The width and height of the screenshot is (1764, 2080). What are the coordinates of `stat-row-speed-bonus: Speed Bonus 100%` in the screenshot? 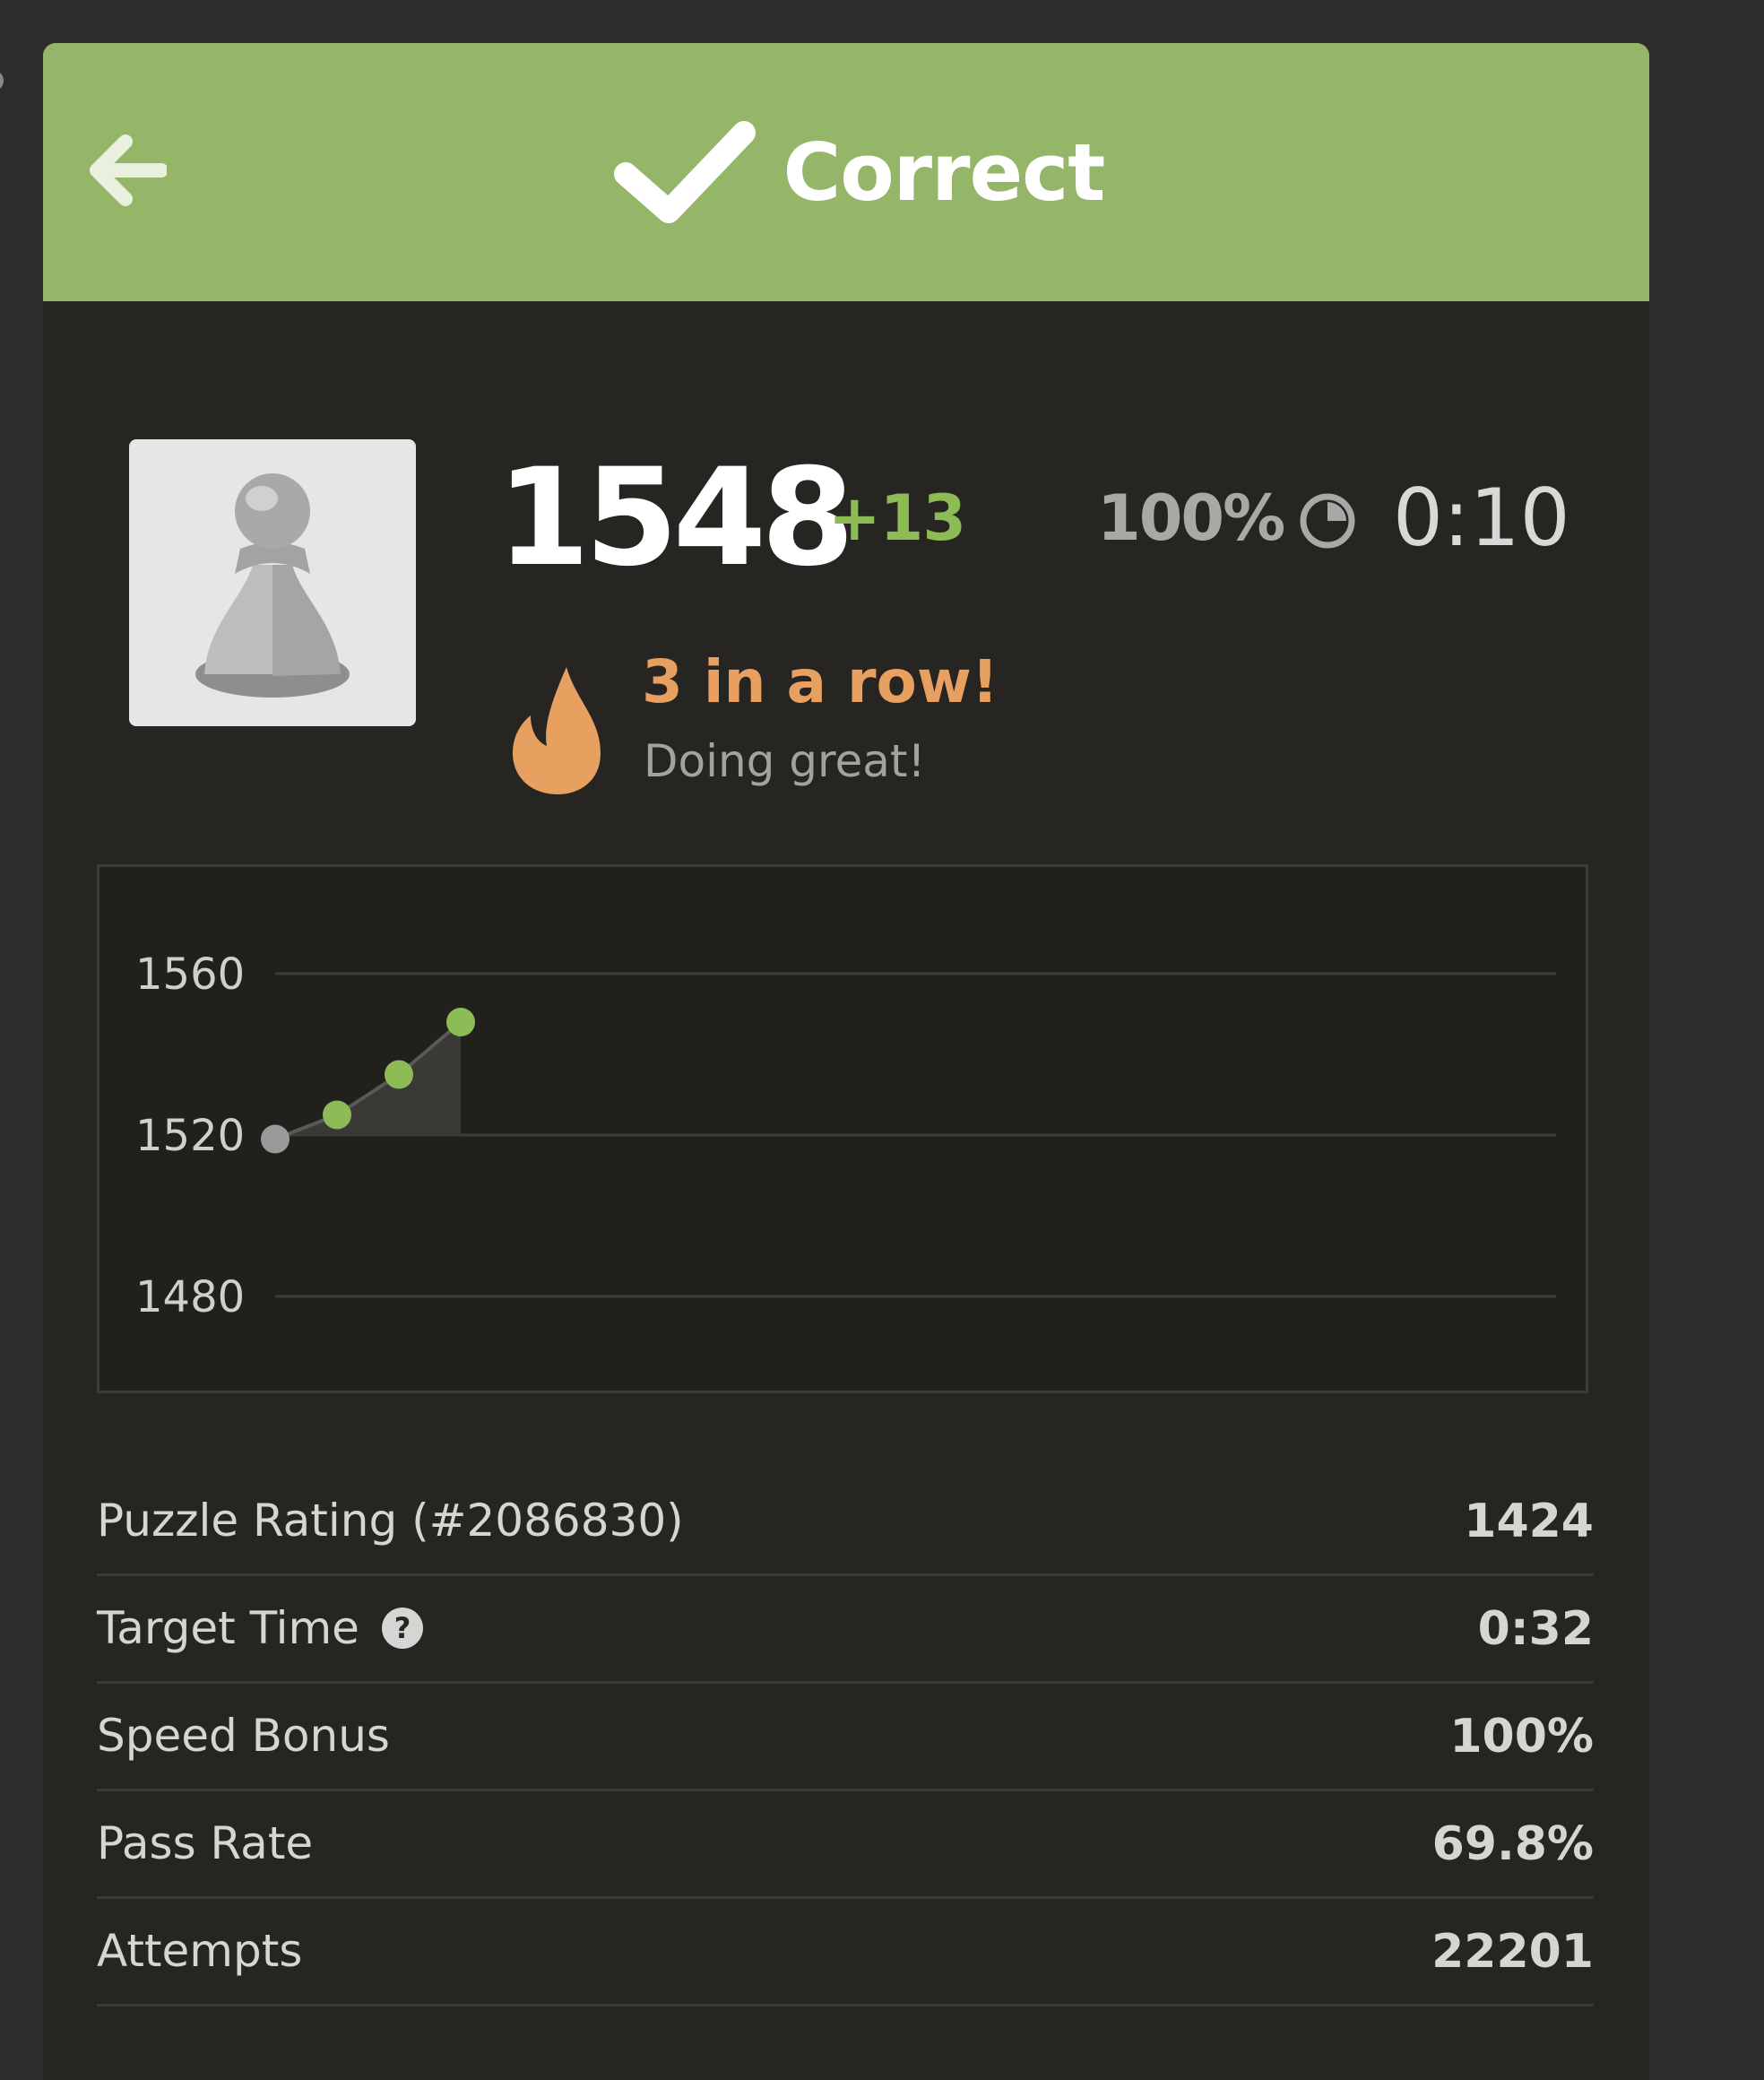 It's located at (845, 1737).